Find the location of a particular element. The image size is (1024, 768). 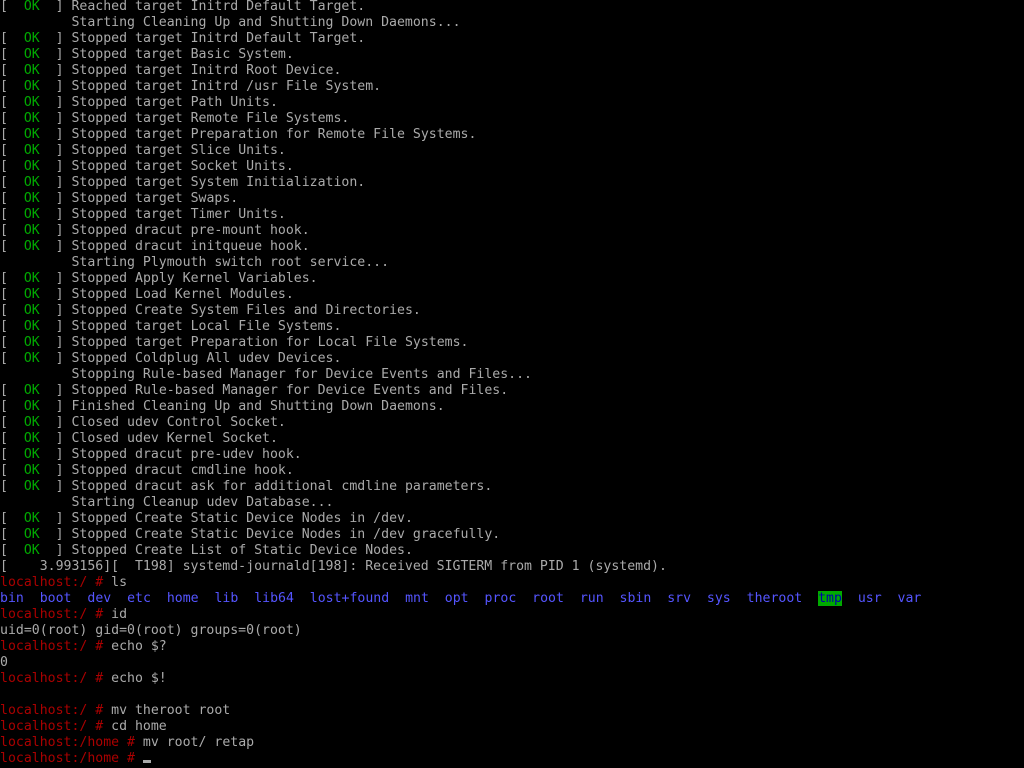

boot-log-message: Closed udev Kernel Socket. is located at coordinates (174, 438).